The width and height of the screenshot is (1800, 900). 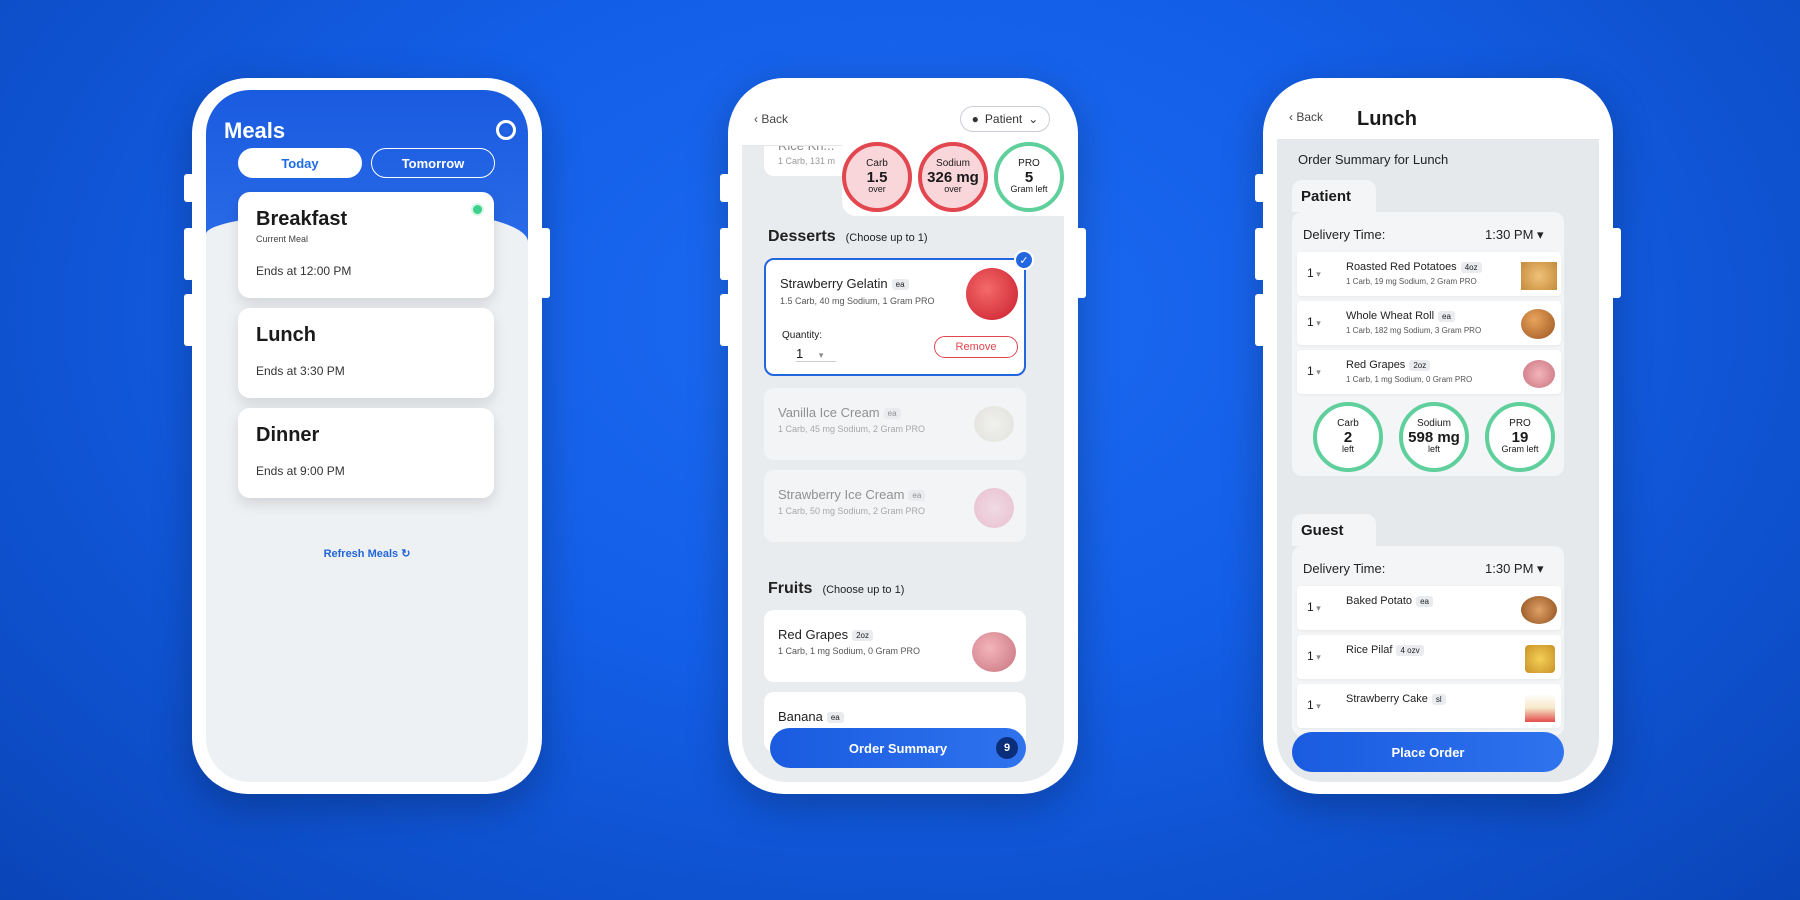 I want to click on page-title: Meals, so click(x=255, y=130).